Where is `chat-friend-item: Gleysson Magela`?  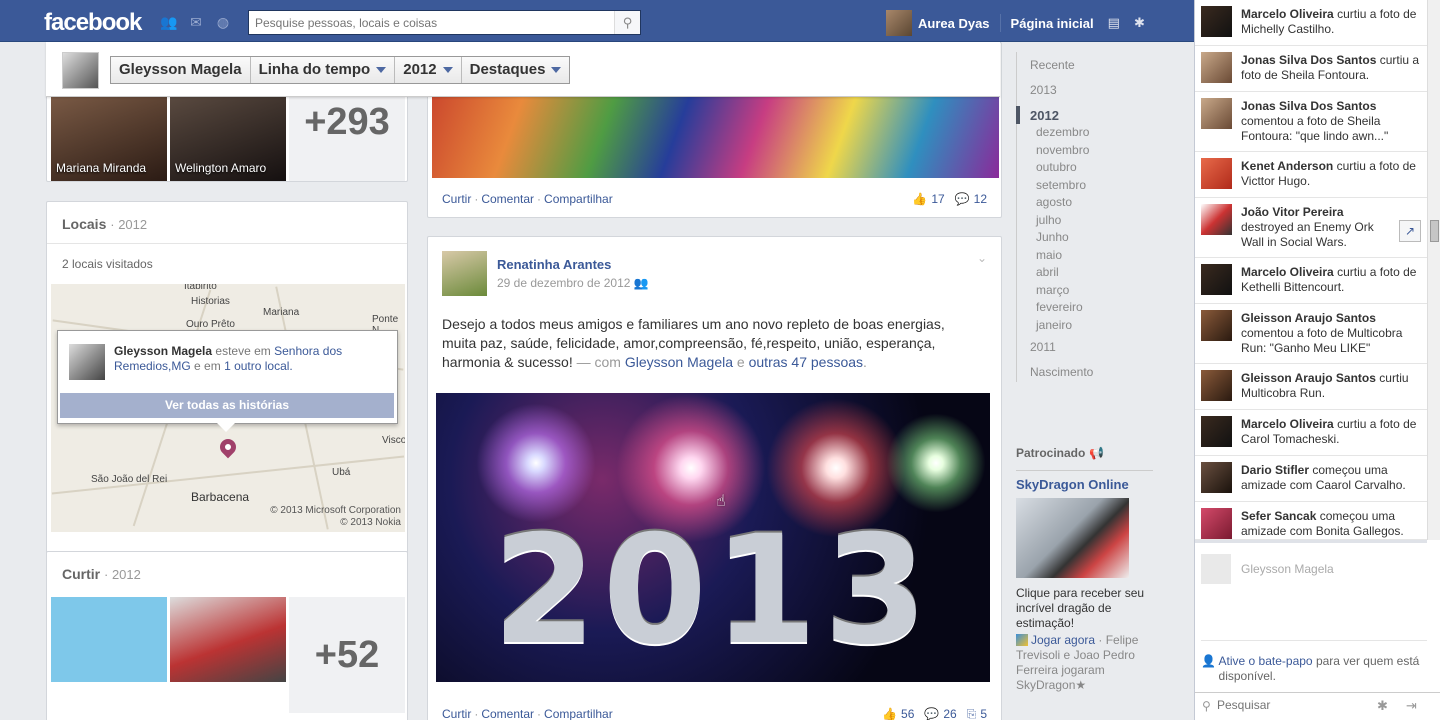
chat-friend-item: Gleysson Magela is located at coordinates (1267, 569).